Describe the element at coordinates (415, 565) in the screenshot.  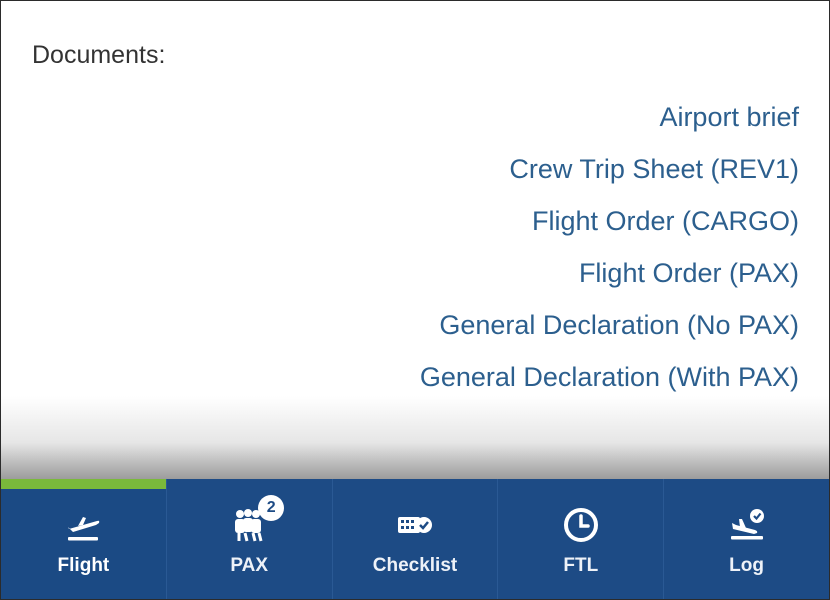
I see `tab-checklist-label: Checklist` at that location.